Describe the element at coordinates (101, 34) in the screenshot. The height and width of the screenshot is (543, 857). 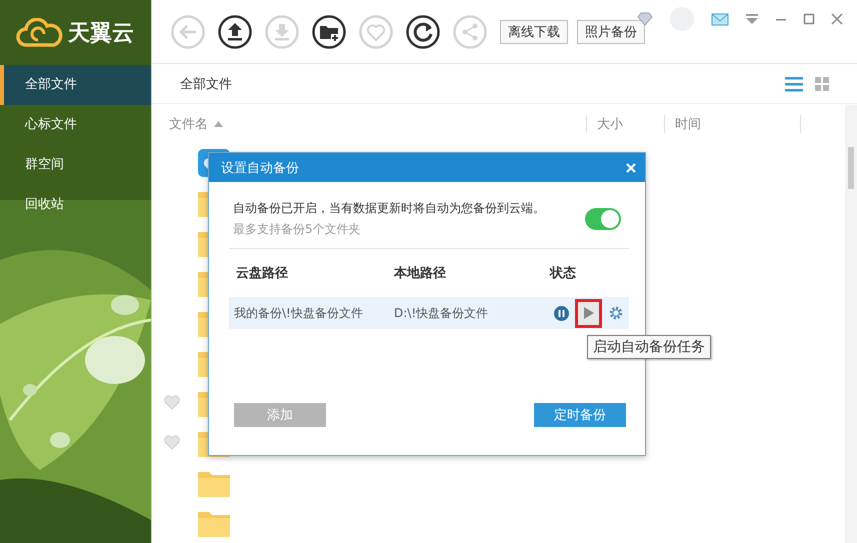
I see `app-name: 天翼云` at that location.